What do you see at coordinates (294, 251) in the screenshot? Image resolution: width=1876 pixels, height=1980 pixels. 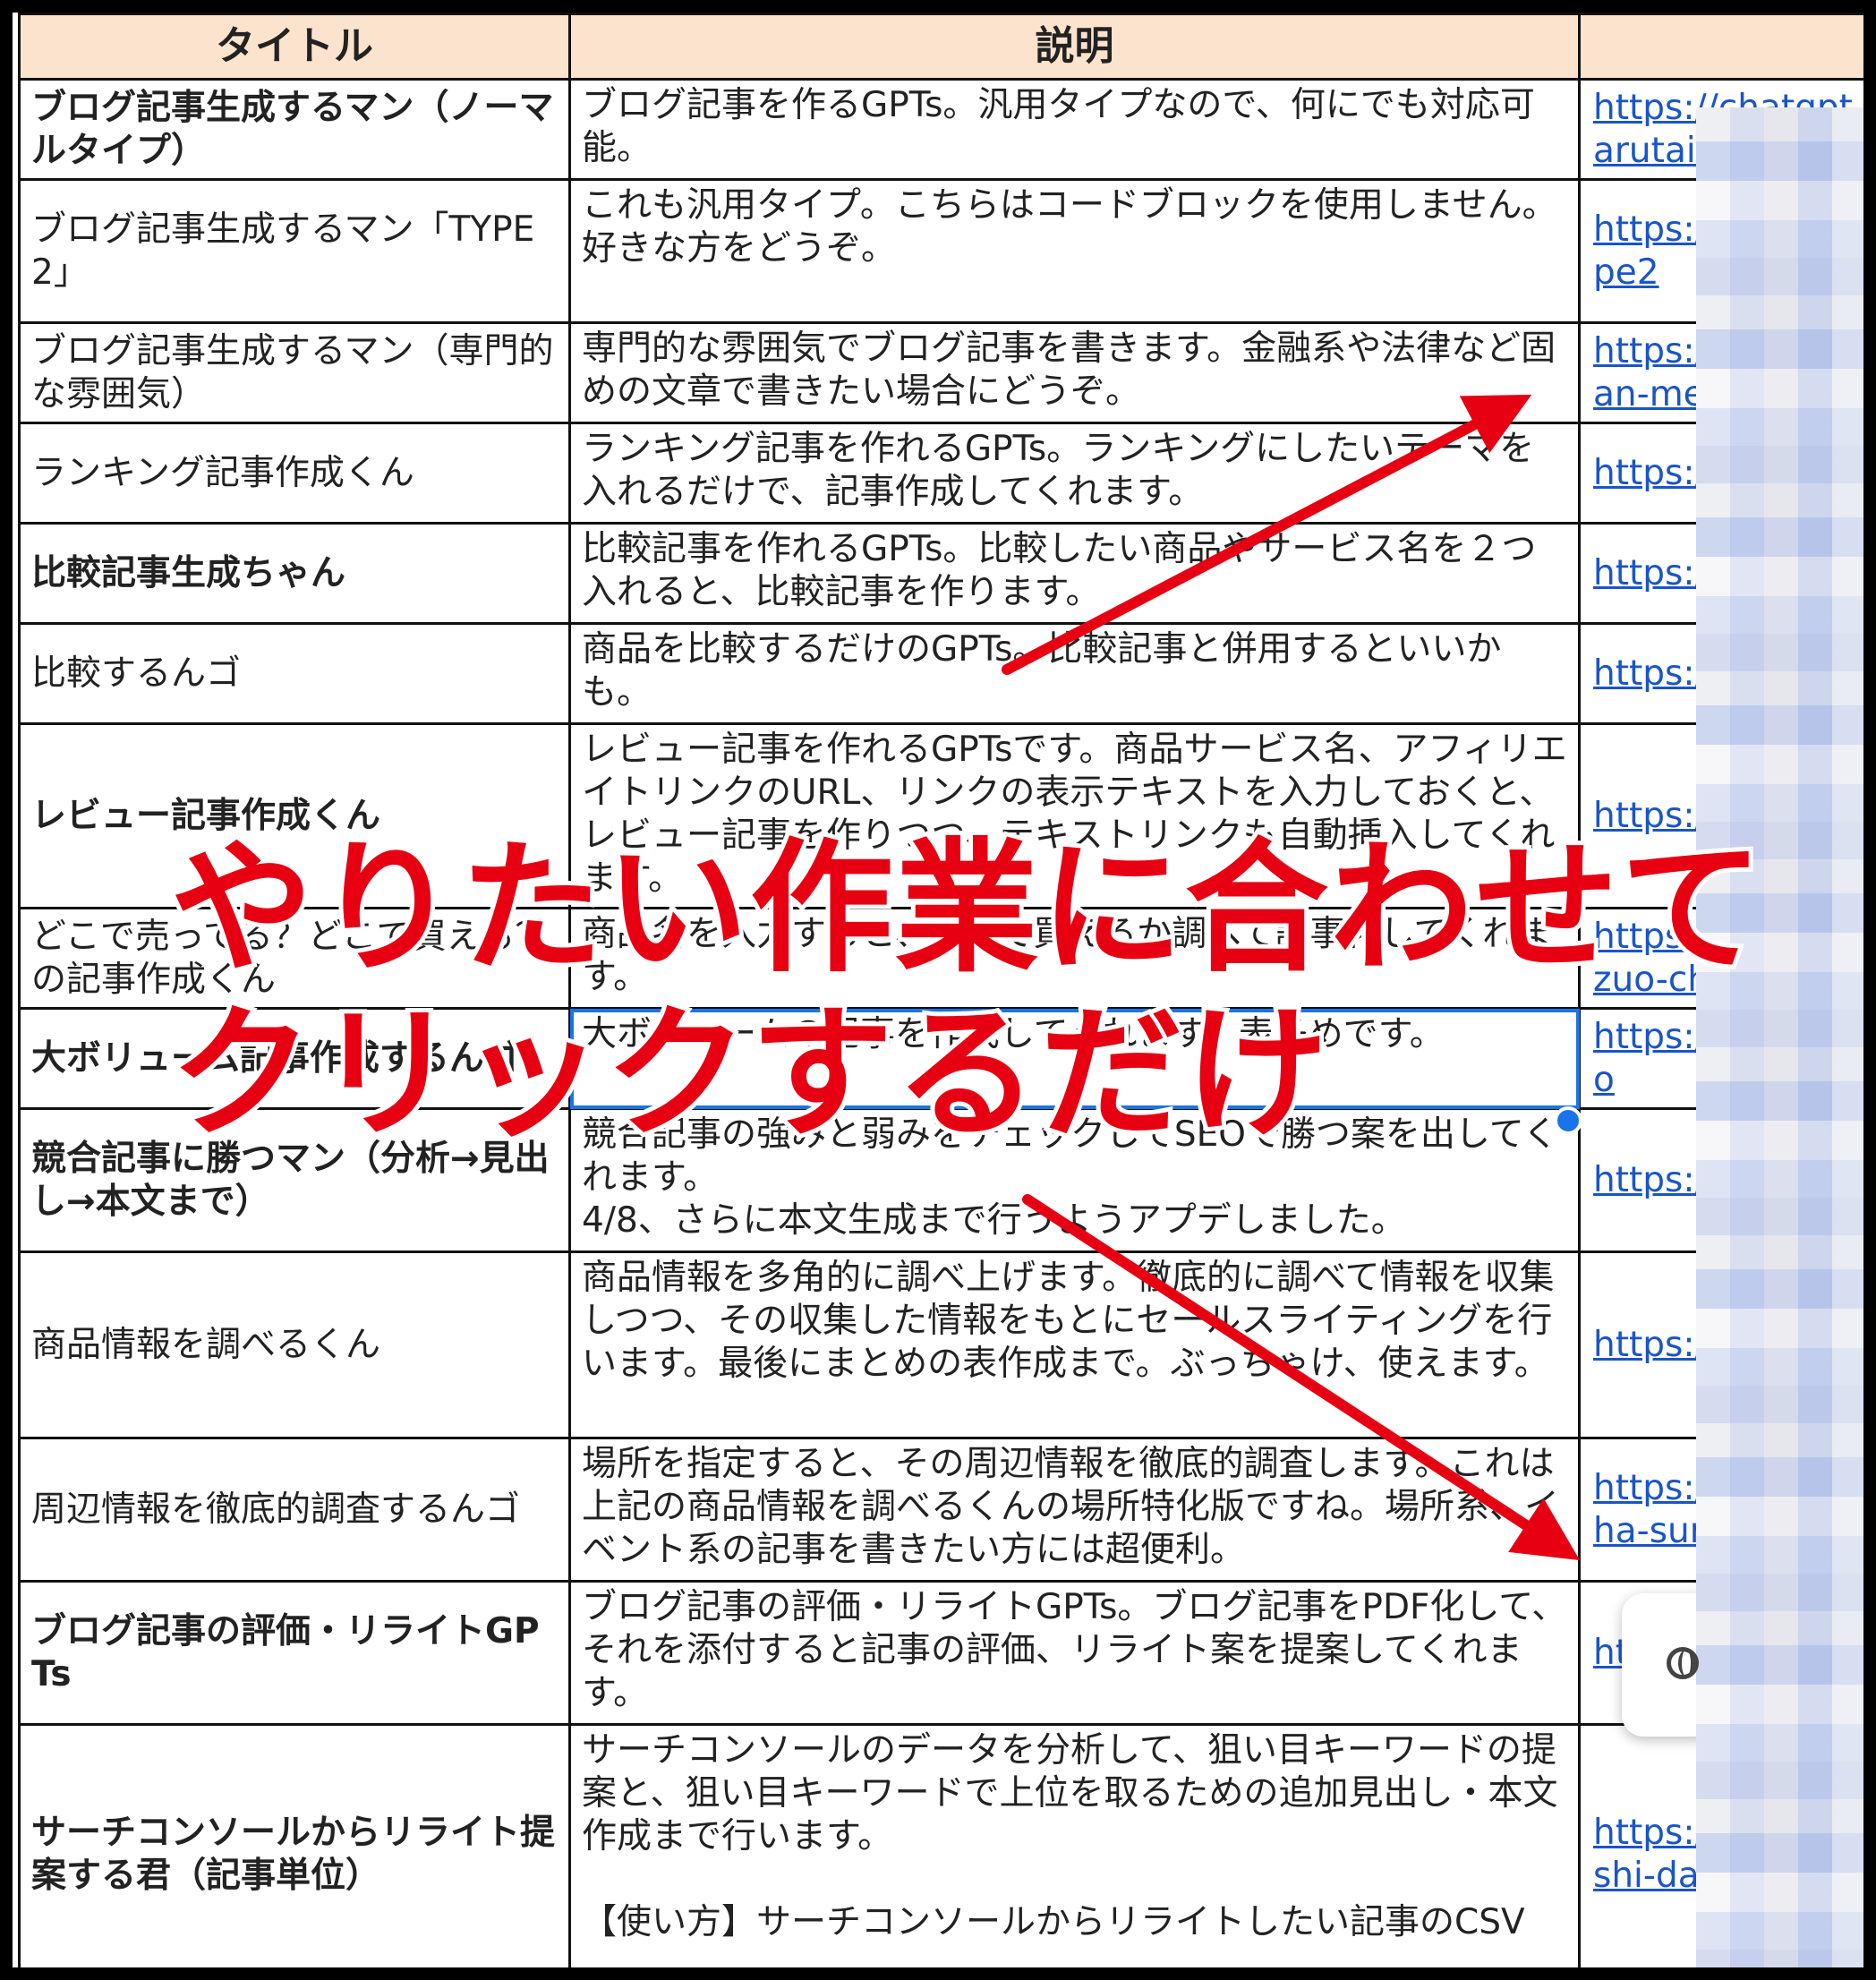 I see `cell-title: ブログ記事生成するマン「TYPE2」` at bounding box center [294, 251].